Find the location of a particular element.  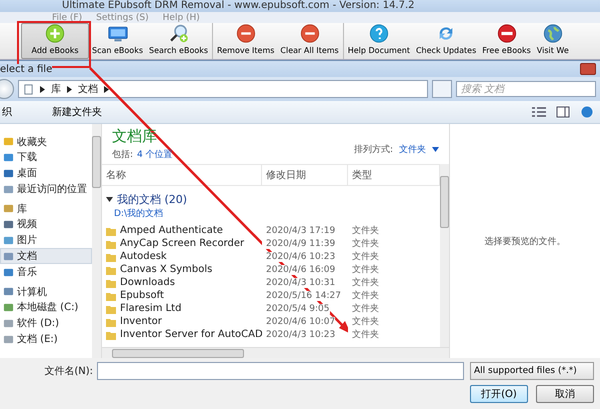

file-name: Downloads is located at coordinates (147, 282).